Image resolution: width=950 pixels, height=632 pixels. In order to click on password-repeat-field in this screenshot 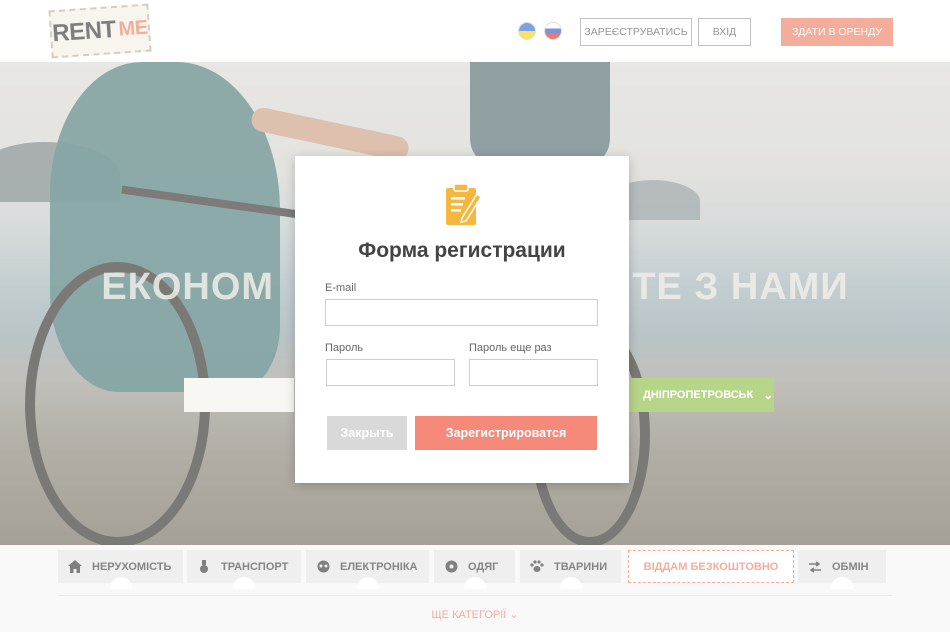, I will do `click(533, 372)`.